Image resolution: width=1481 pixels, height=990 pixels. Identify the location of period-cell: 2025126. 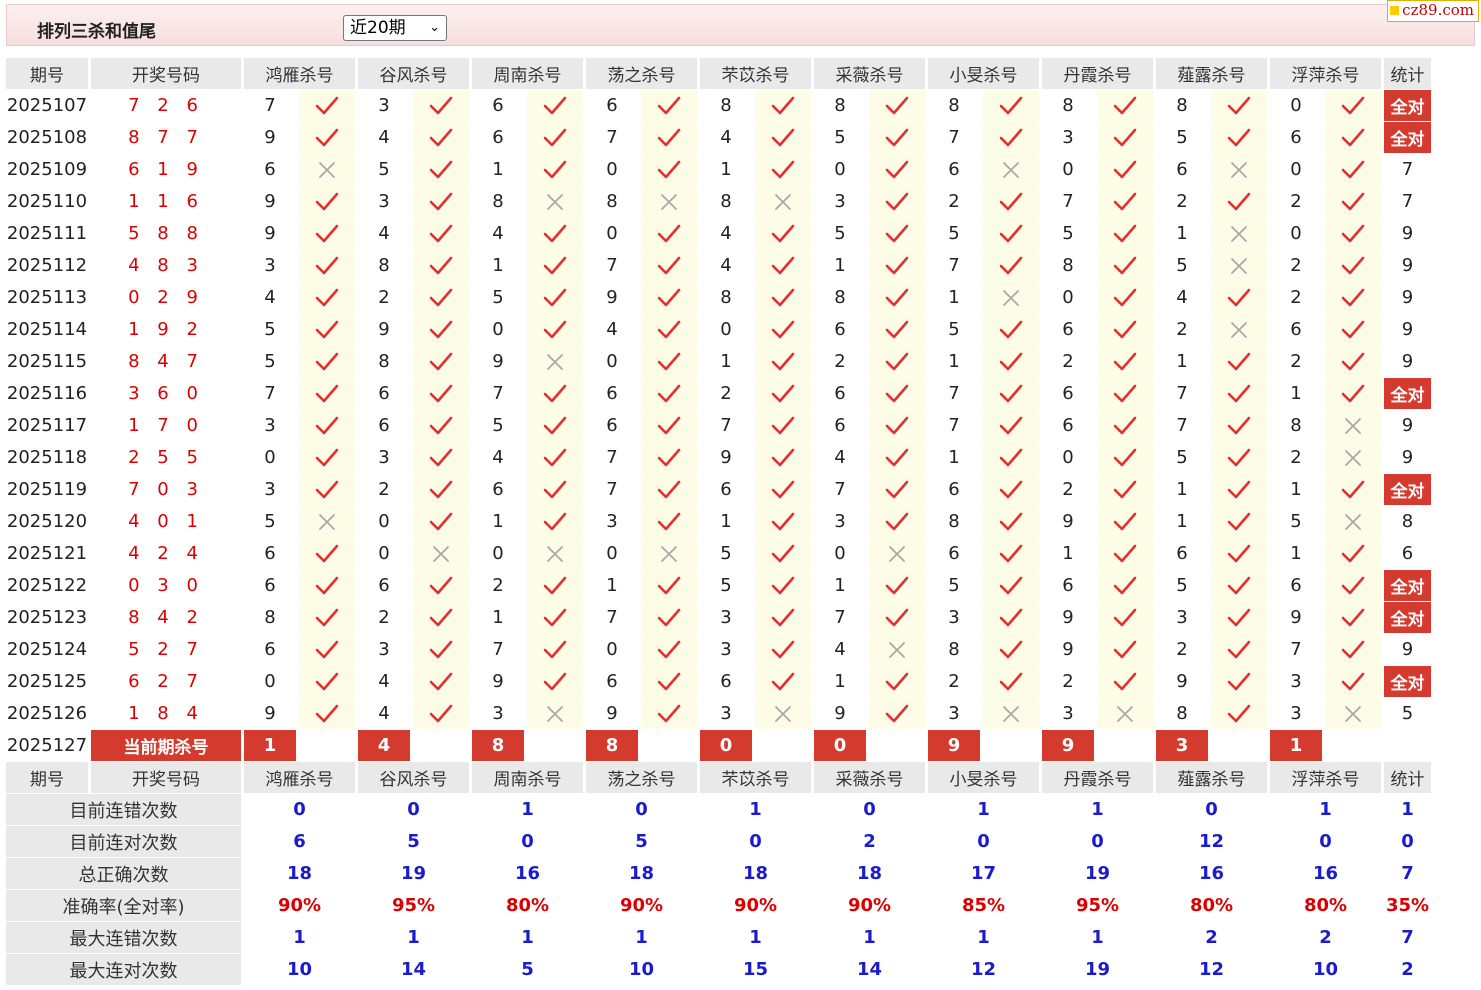
(47, 714).